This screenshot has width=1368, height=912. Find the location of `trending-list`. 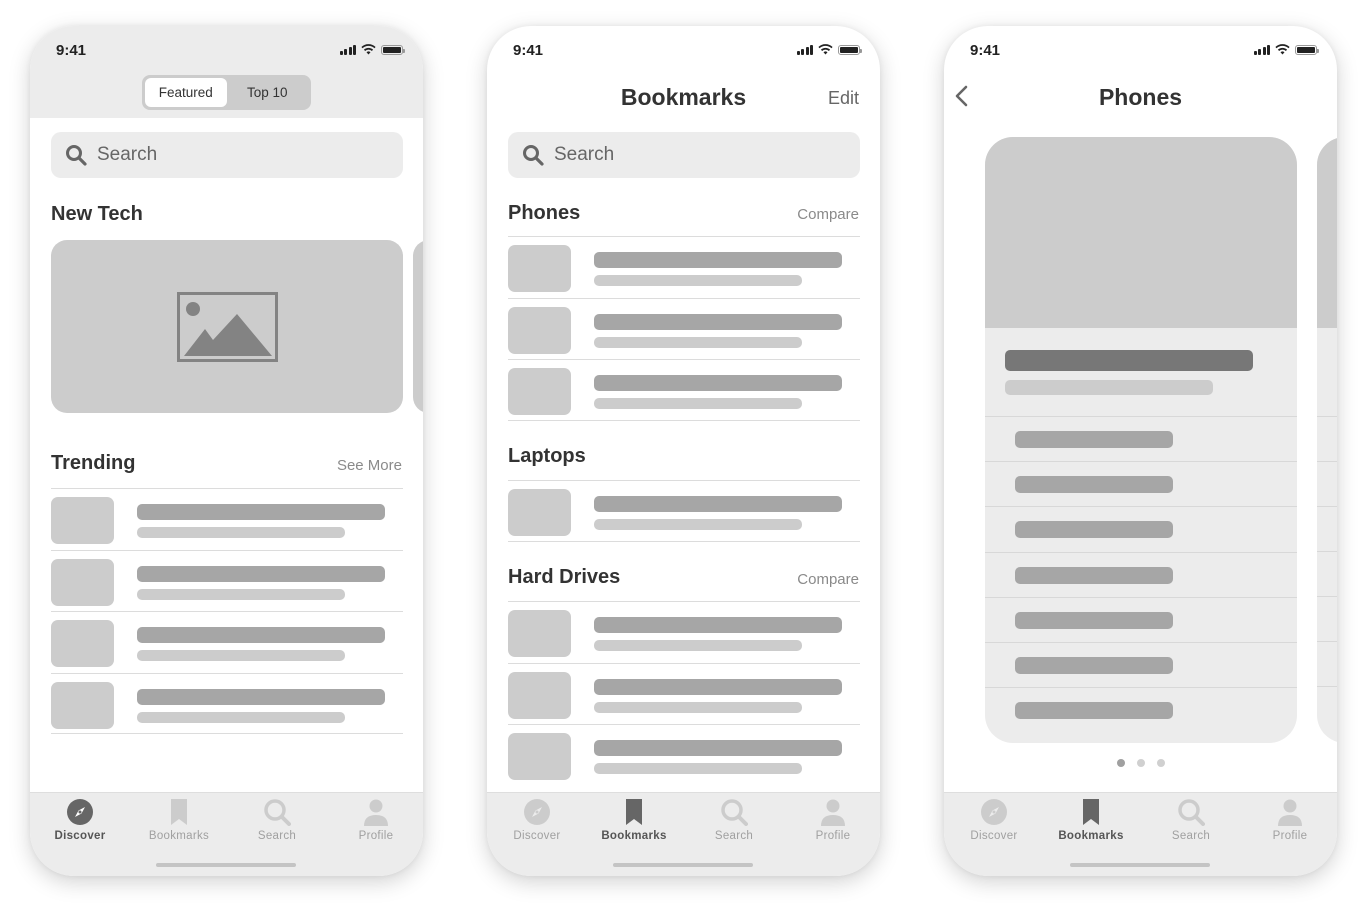

trending-list is located at coordinates (227, 611).